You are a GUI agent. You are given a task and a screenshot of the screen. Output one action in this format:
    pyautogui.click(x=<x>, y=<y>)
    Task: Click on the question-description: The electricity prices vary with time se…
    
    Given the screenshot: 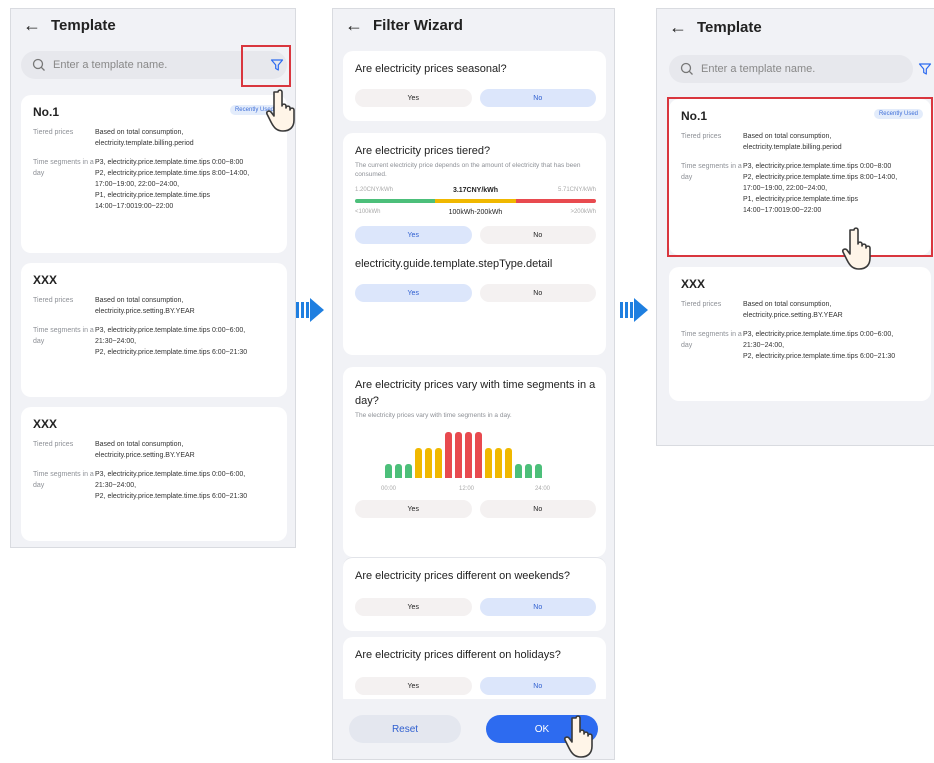 What is the action you would take?
    pyautogui.click(x=433, y=415)
    